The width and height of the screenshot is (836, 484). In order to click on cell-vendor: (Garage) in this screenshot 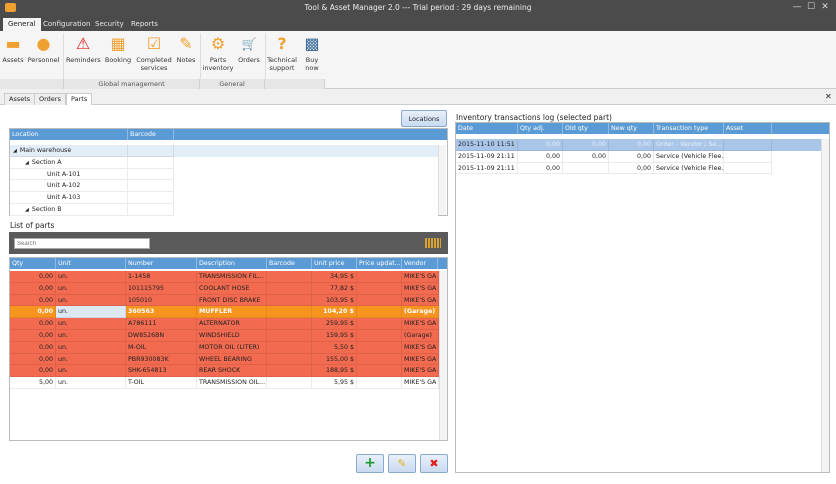, I will do `click(420, 312)`.